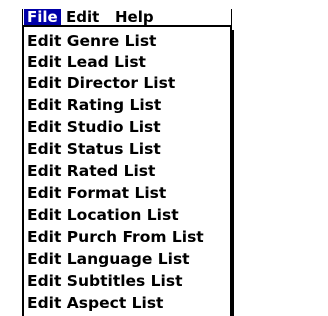 The width and height of the screenshot is (328, 316). Describe the element at coordinates (233, 173) in the screenshot. I see `menu-shadow` at that location.